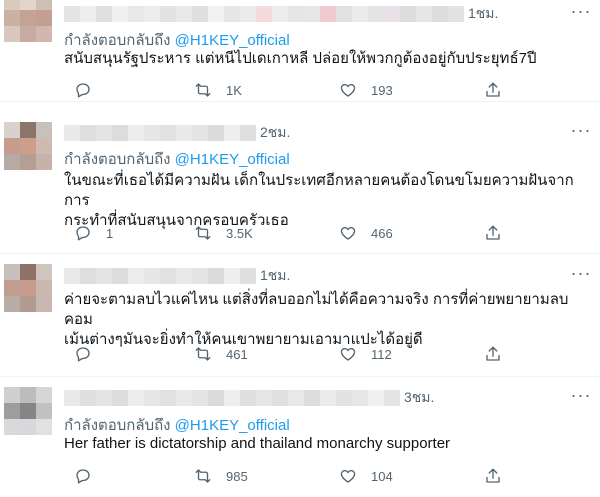  I want to click on like-button: 466, so click(366, 233).